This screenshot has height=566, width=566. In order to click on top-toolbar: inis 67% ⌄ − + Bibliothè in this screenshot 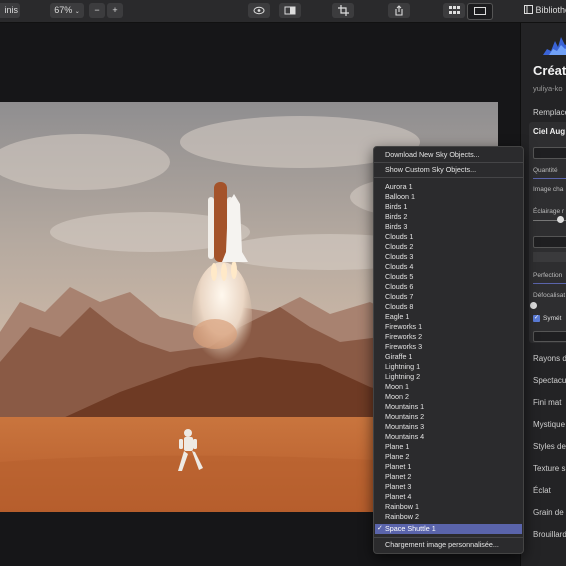, I will do `click(283, 11)`.